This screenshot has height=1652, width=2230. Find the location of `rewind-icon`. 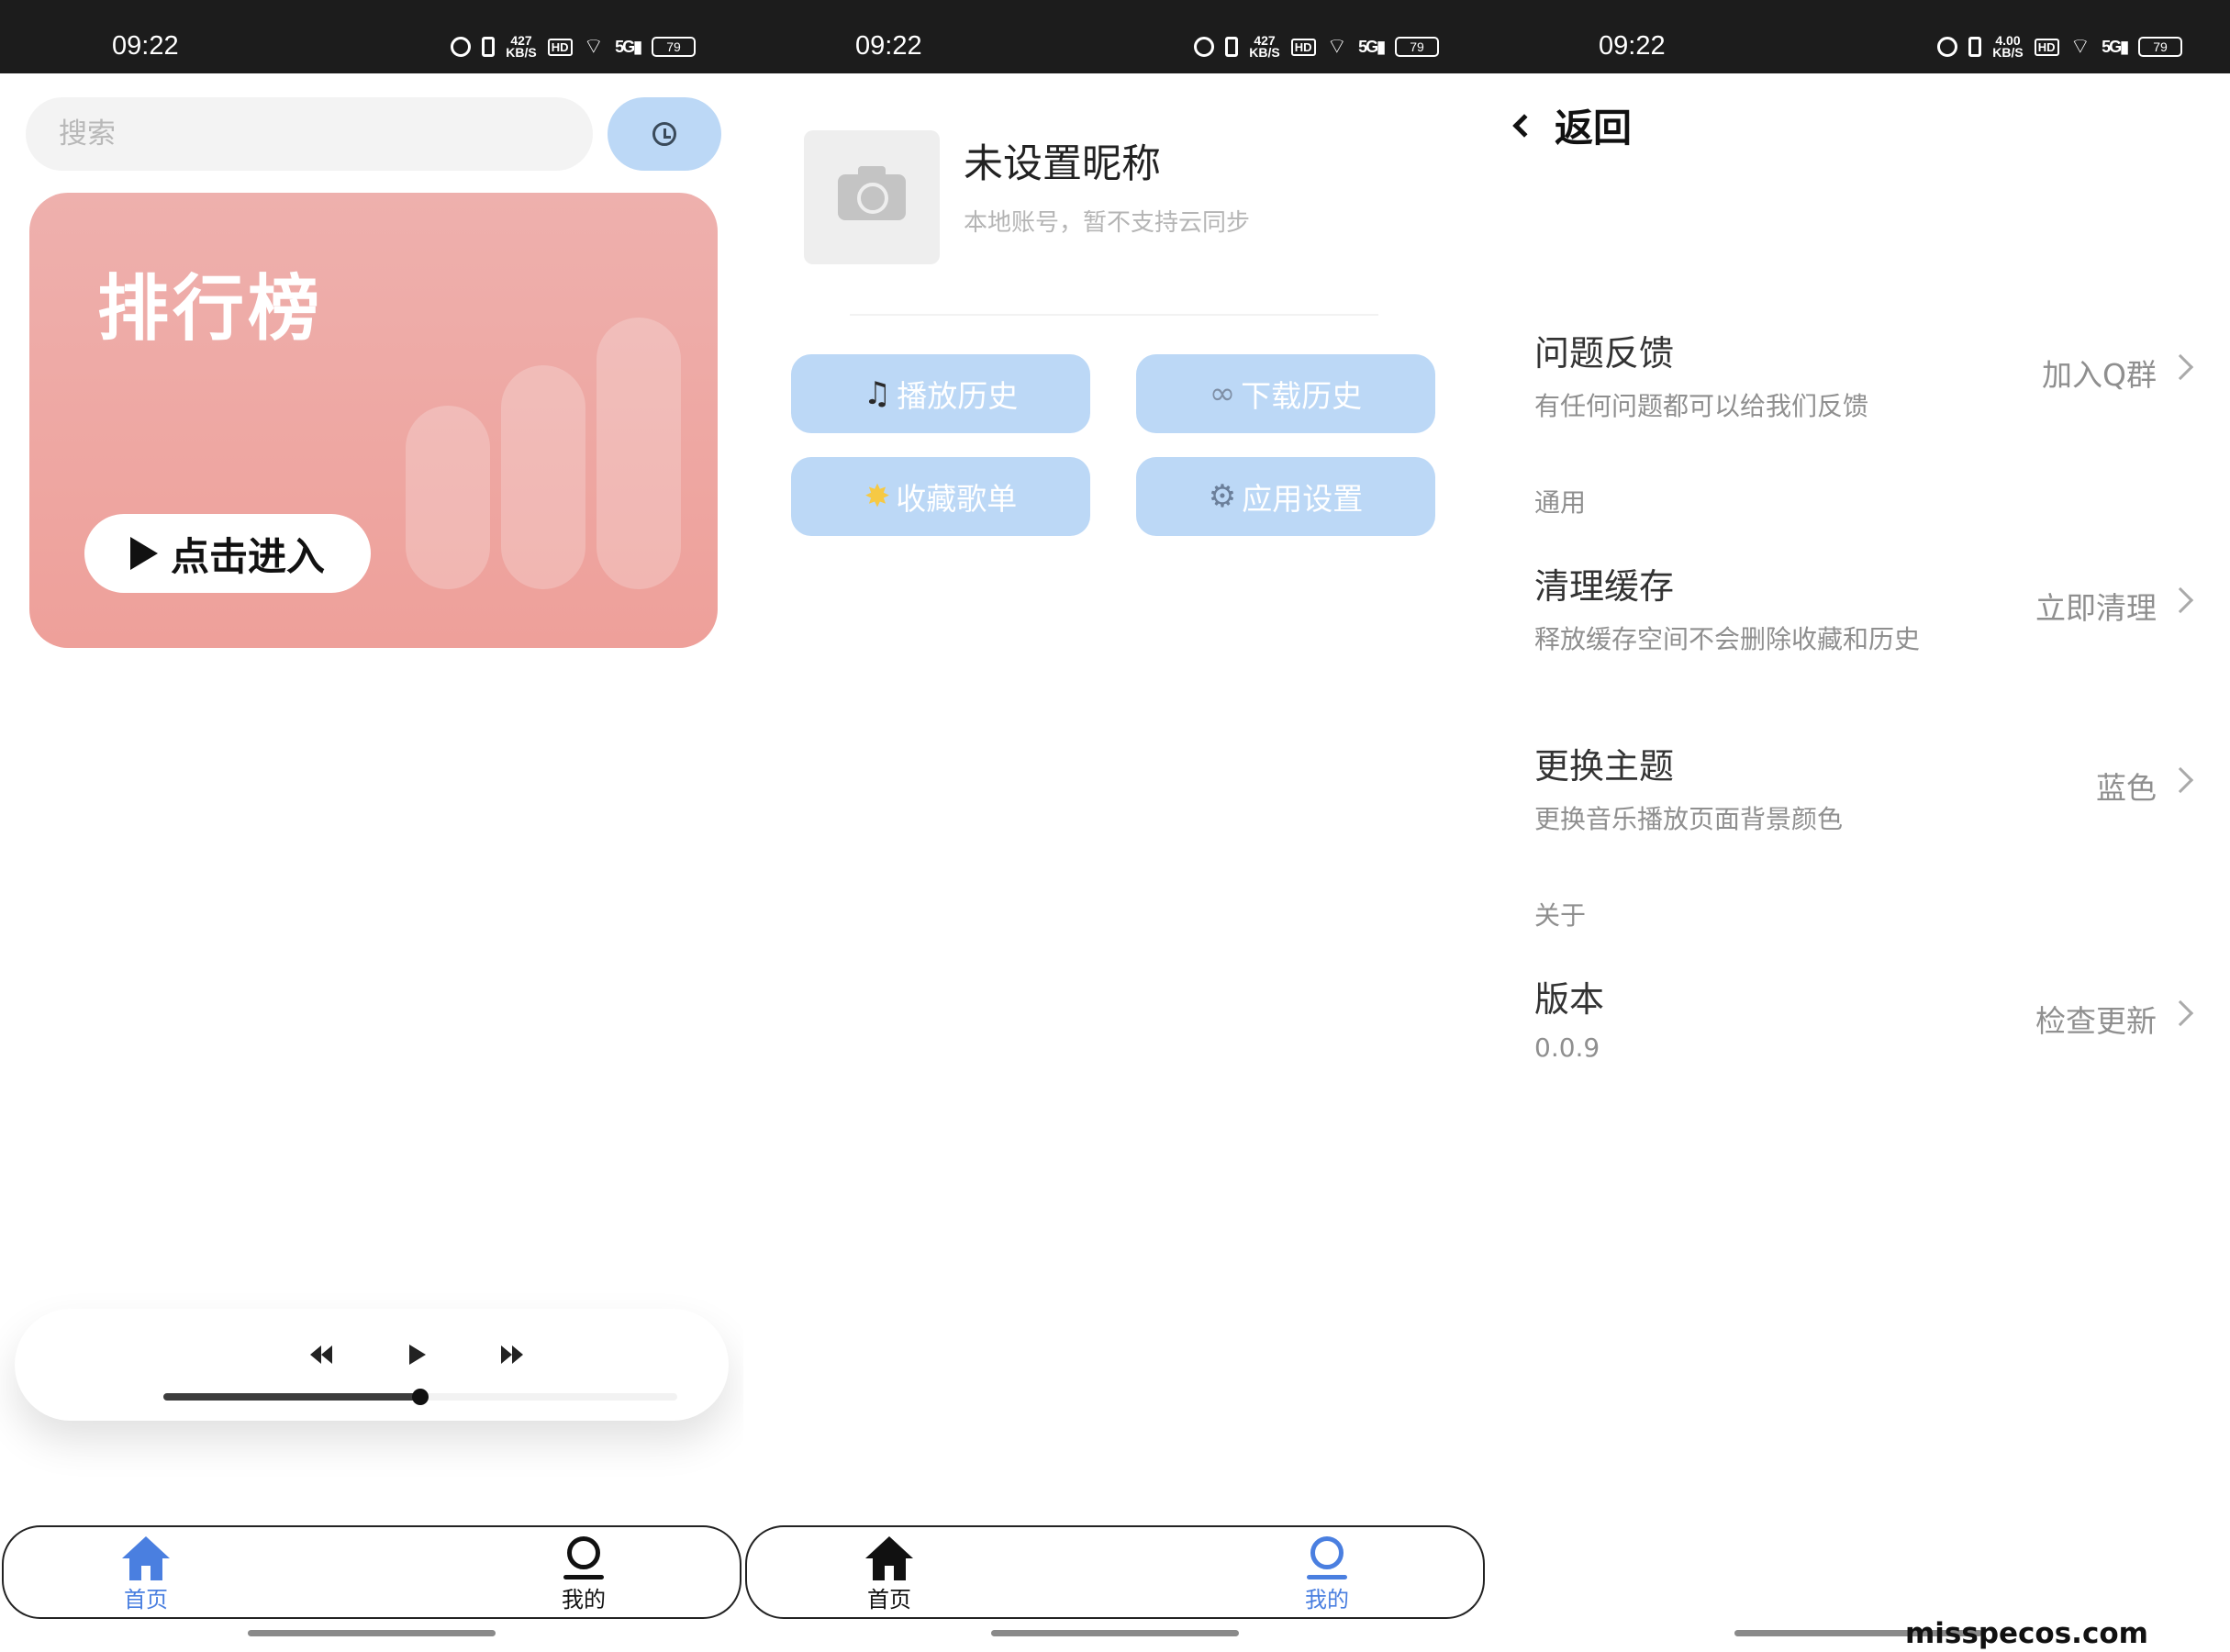

rewind-icon is located at coordinates (315, 1355).